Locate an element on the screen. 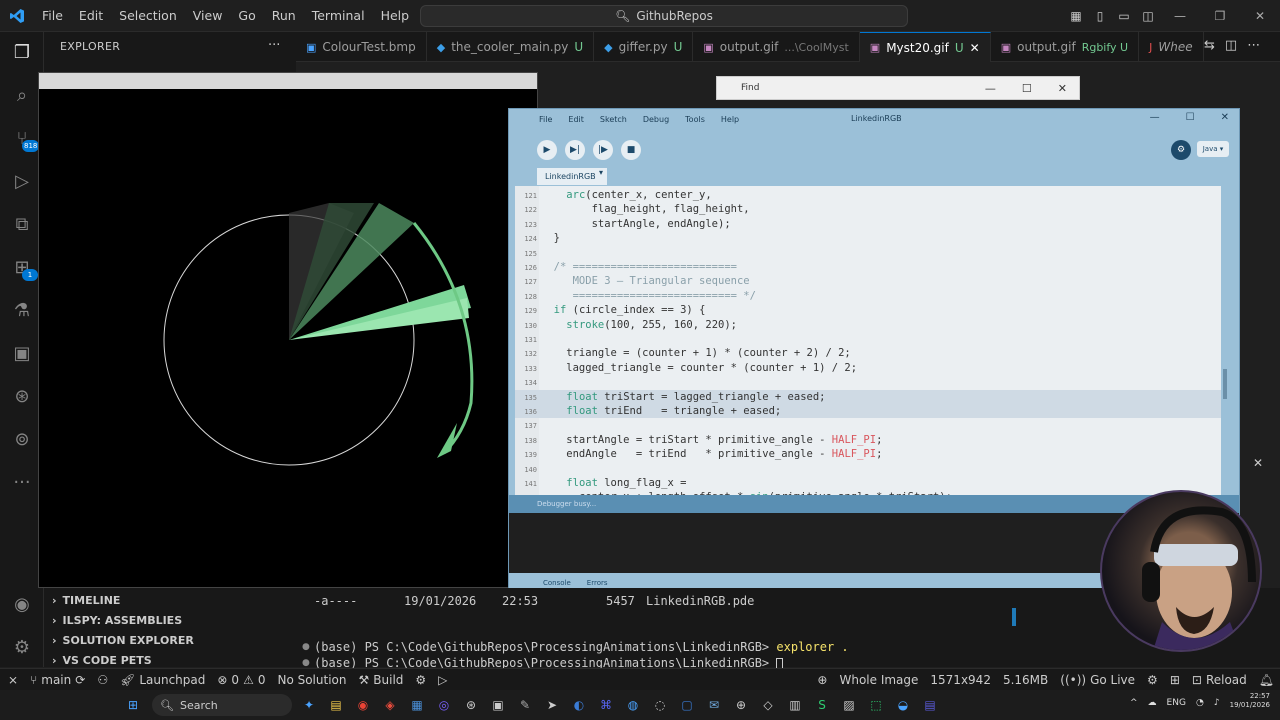 Image resolution: width=1280 pixels, height=720 pixels. pde-sketch-tab: LinkedinRGB is located at coordinates (572, 176).